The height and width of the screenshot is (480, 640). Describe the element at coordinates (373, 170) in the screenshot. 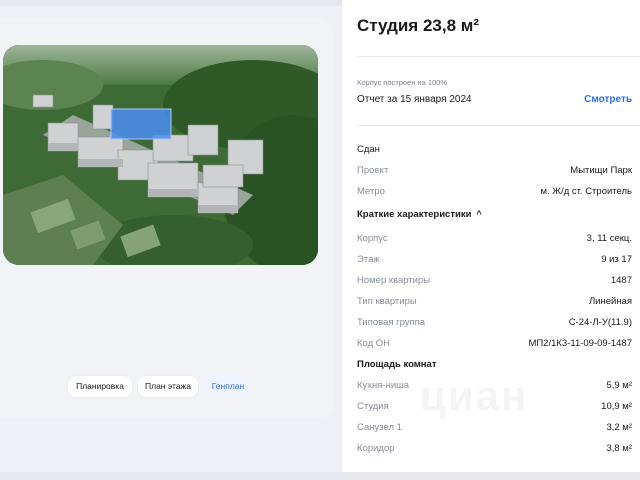

I see `row-key: Проект` at that location.